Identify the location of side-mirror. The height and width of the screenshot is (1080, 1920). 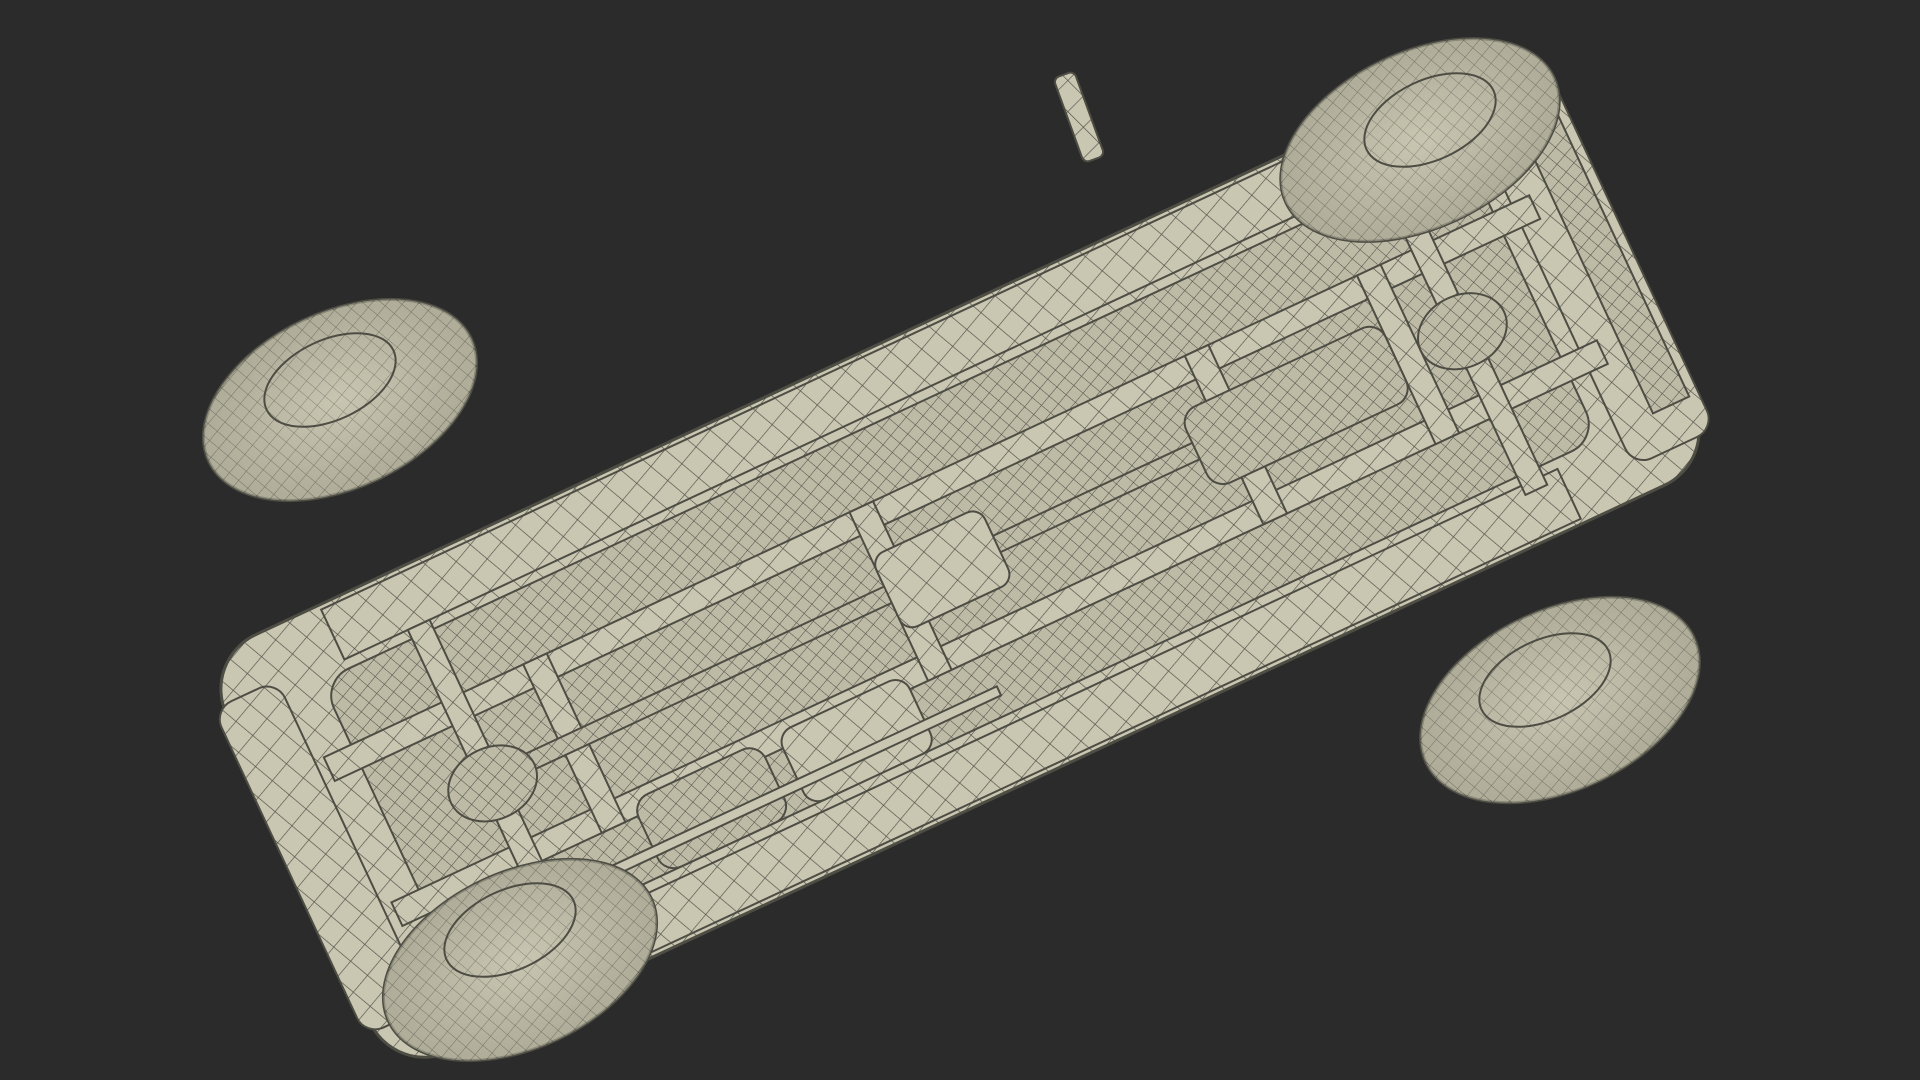
(1079, 117).